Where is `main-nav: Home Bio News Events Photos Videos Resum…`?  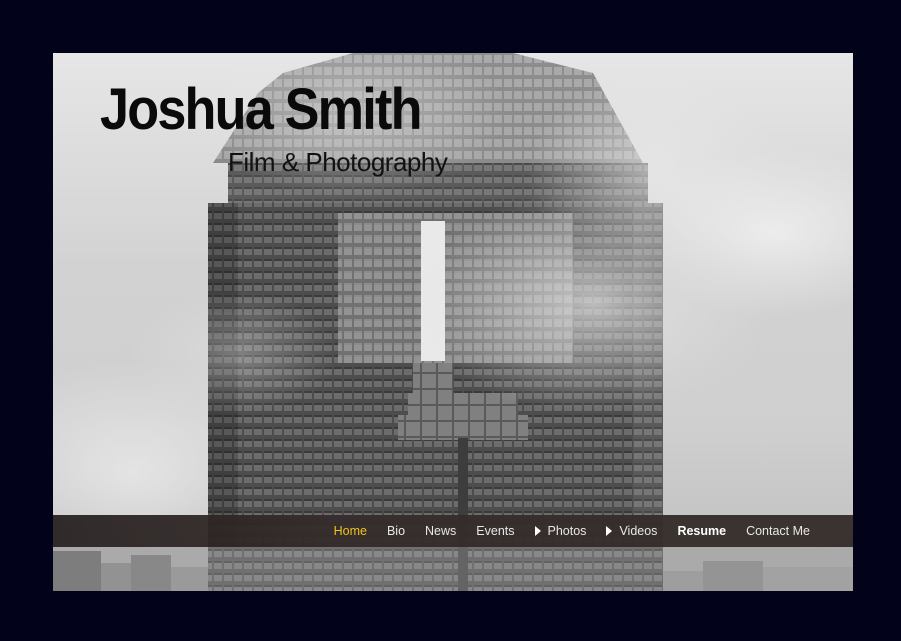 main-nav: Home Bio News Events Photos Videos Resum… is located at coordinates (453, 531).